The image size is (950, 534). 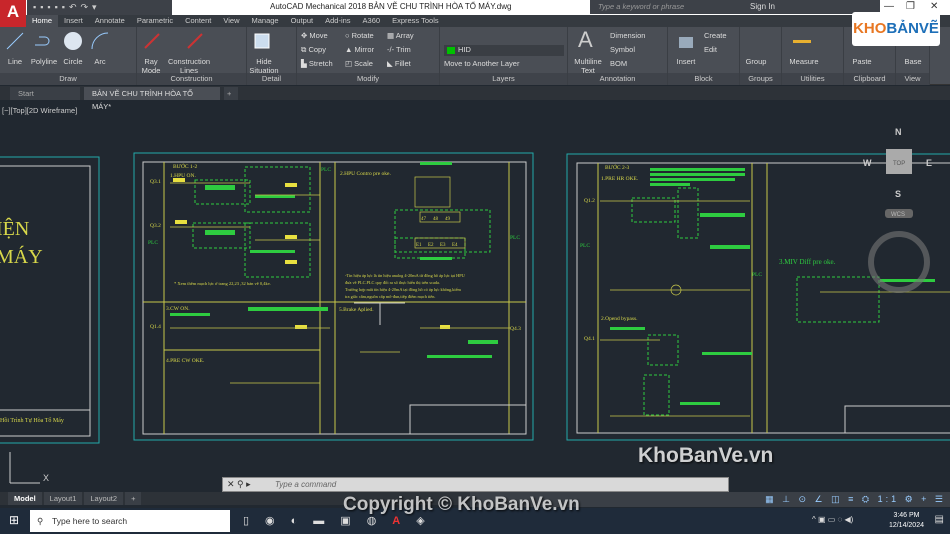 What do you see at coordinates (42, 21) in the screenshot?
I see `tab-home: Home` at bounding box center [42, 21].